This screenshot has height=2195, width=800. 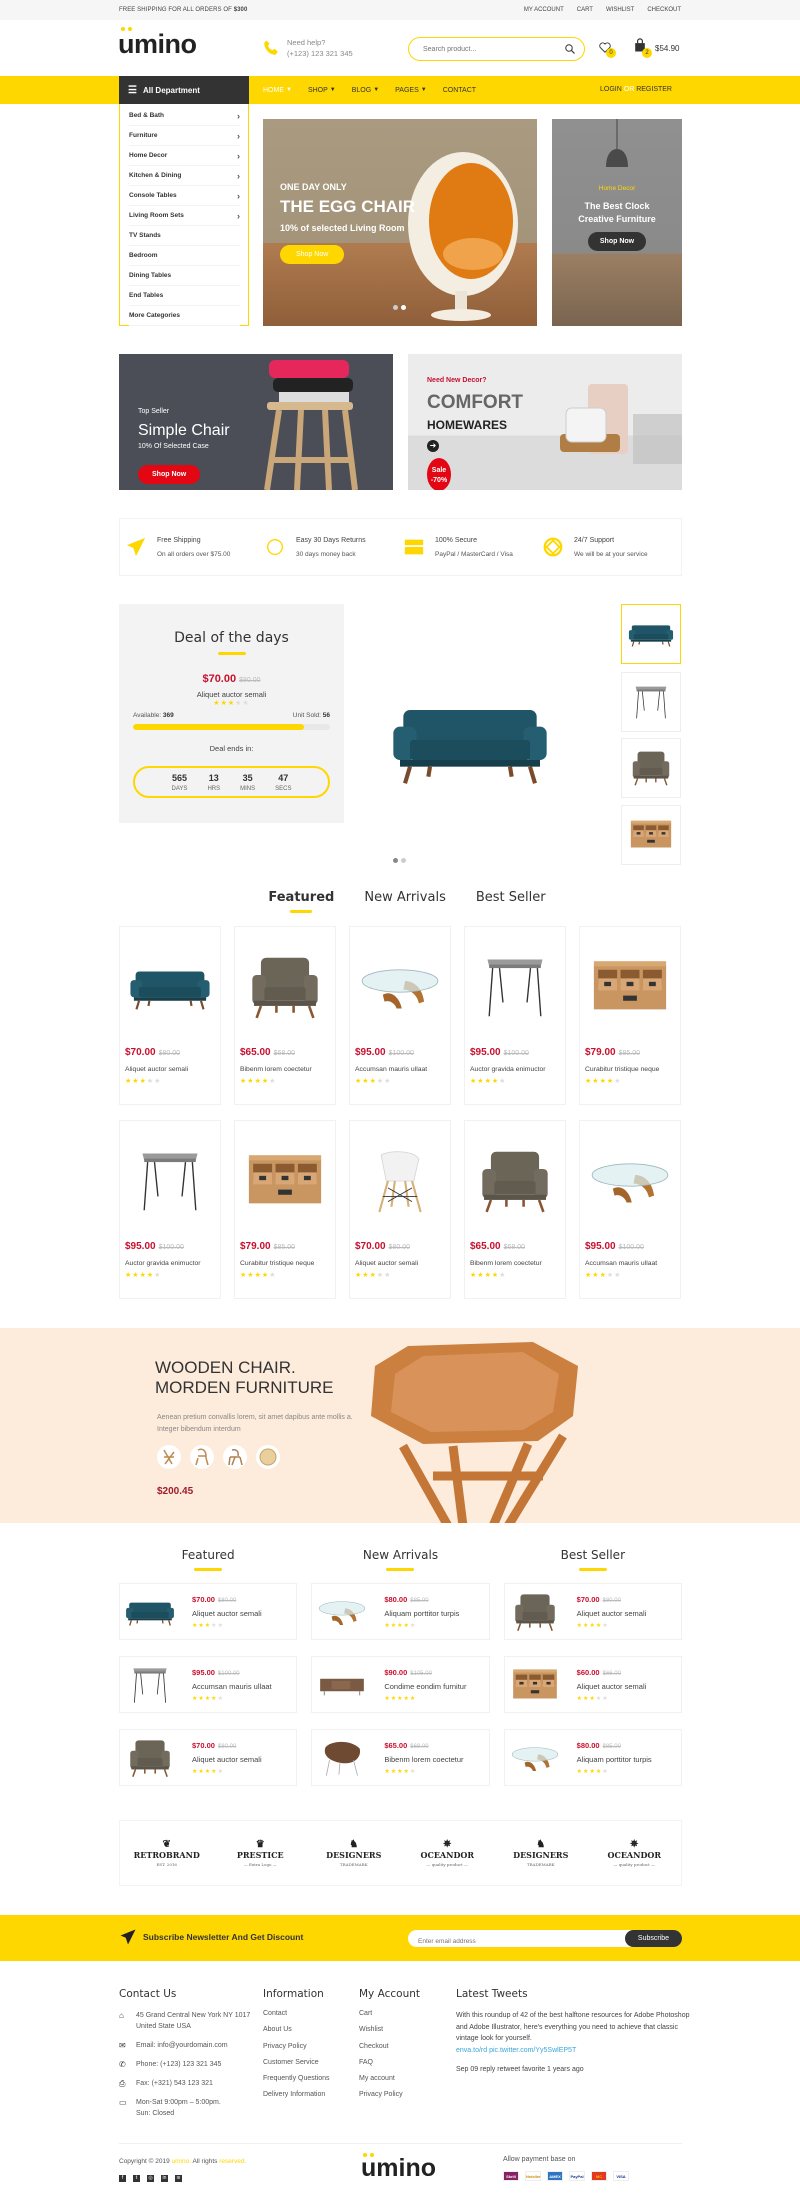 I want to click on footer-link: FAQ, so click(x=389, y=2067).